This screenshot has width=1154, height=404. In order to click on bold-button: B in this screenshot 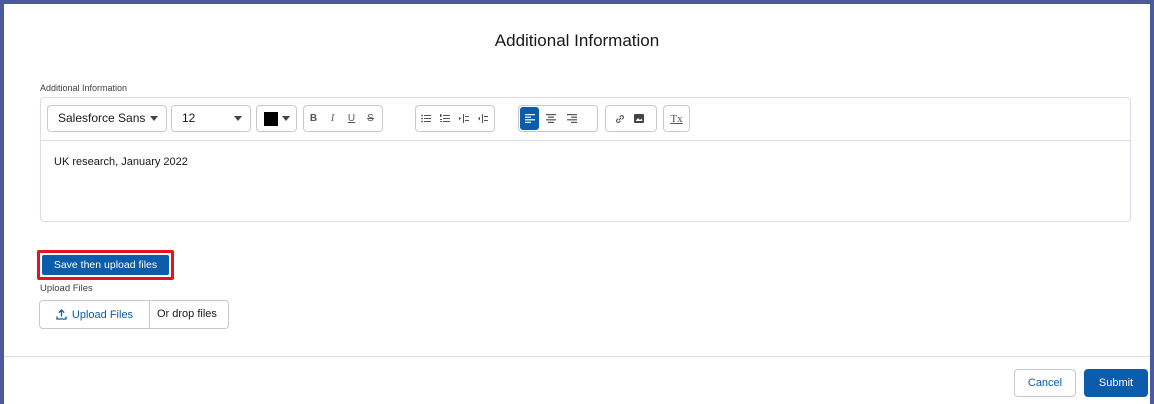, I will do `click(313, 118)`.